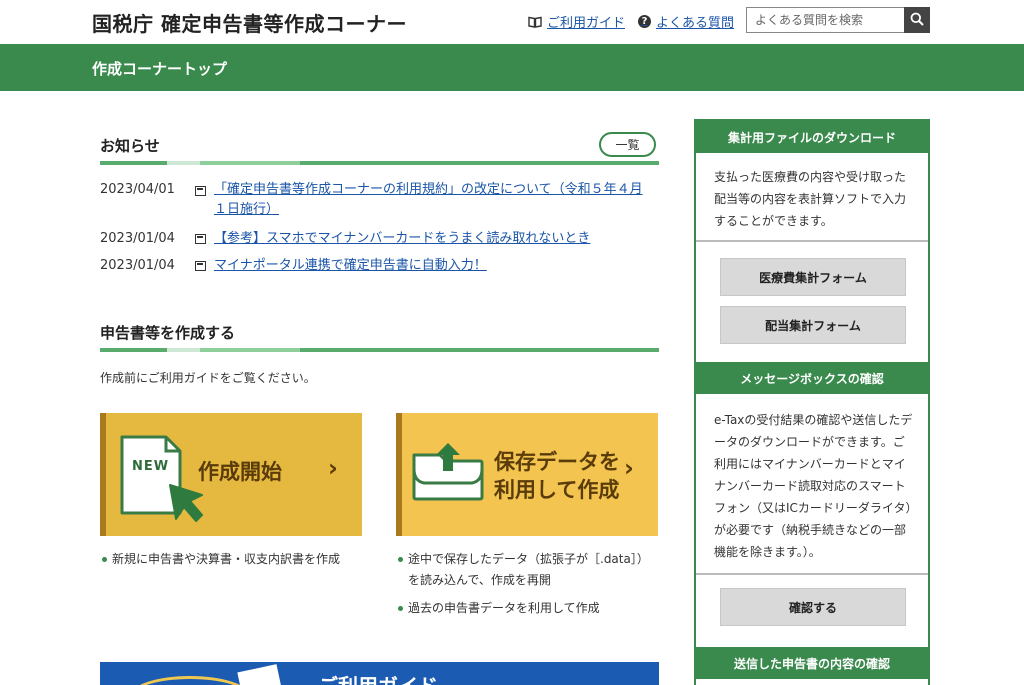 The height and width of the screenshot is (685, 1024). I want to click on check-messagebox-button: 確認する, so click(813, 607).